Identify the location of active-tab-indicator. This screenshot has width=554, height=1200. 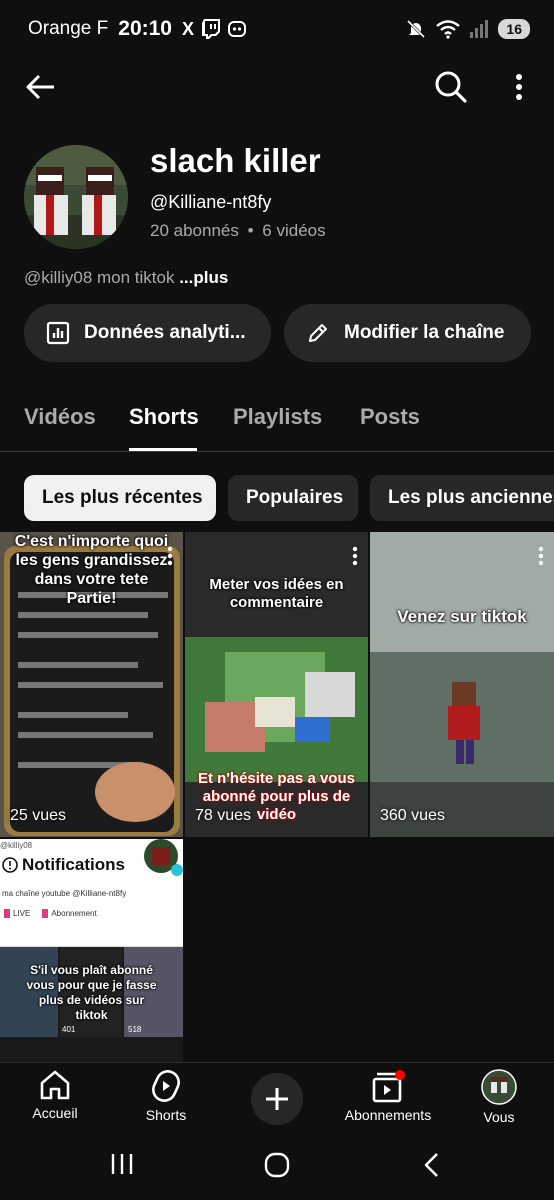
(163, 449).